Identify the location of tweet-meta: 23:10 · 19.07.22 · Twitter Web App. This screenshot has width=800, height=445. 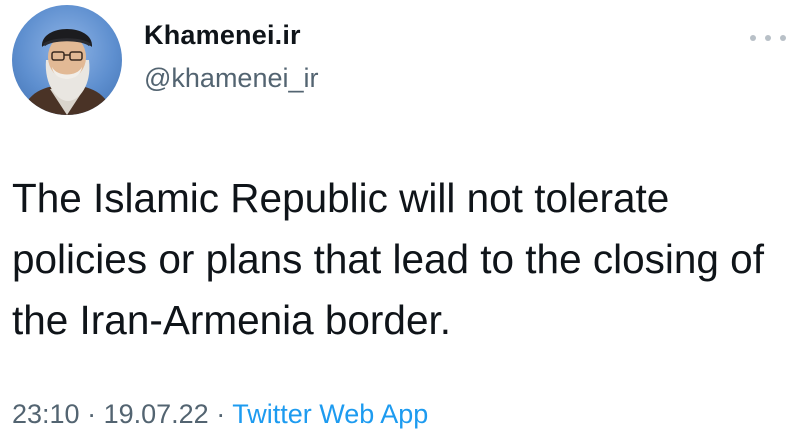
(220, 414).